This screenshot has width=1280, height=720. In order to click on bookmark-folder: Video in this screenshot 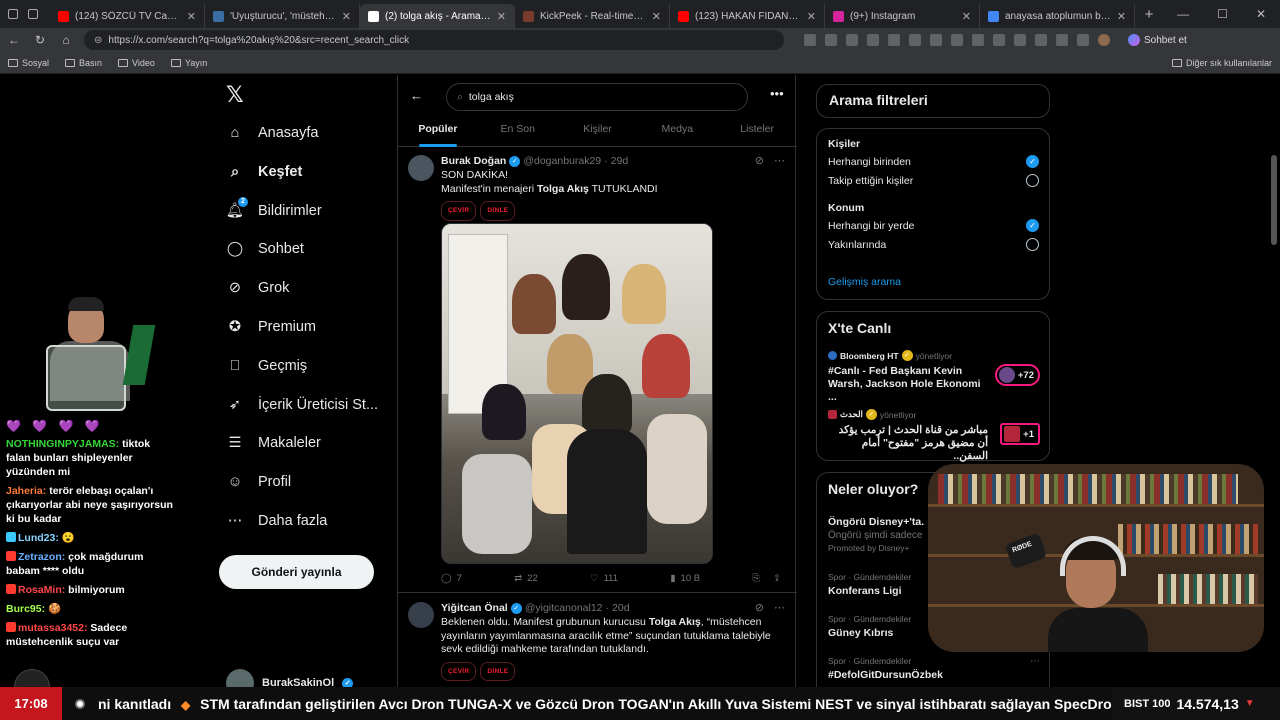, I will do `click(136, 63)`.